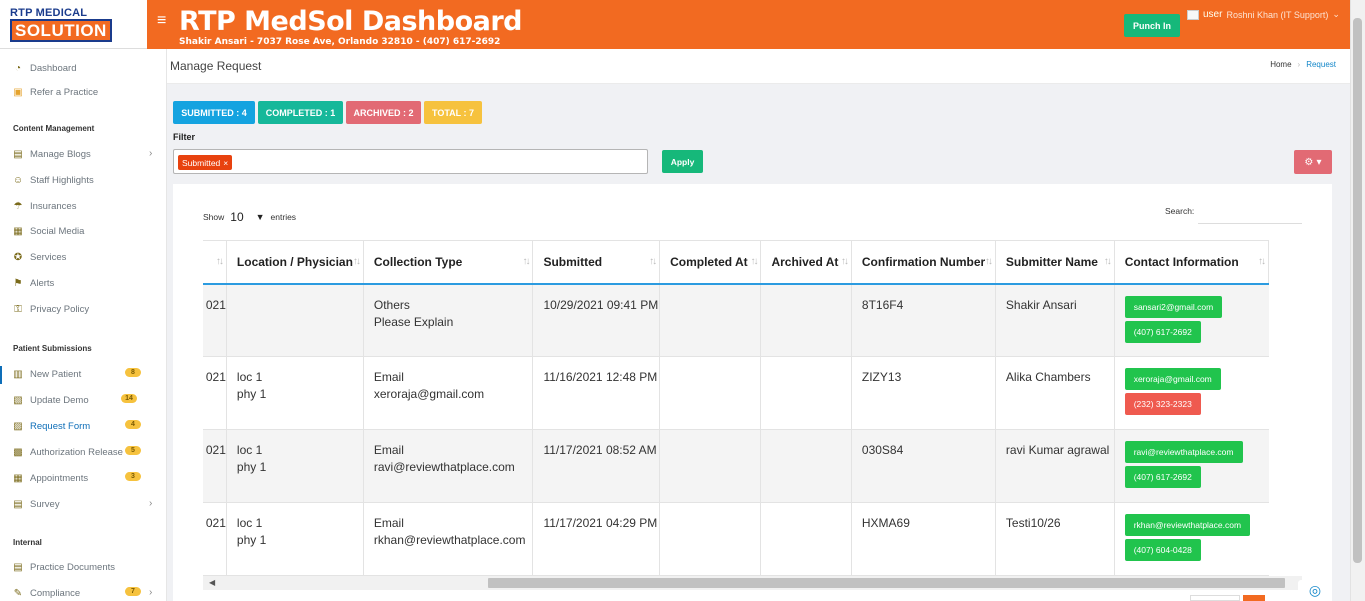 The image size is (1365, 601). Describe the element at coordinates (1173, 306) in the screenshot. I see `contact-email-button: sansari2@gmail.com` at that location.